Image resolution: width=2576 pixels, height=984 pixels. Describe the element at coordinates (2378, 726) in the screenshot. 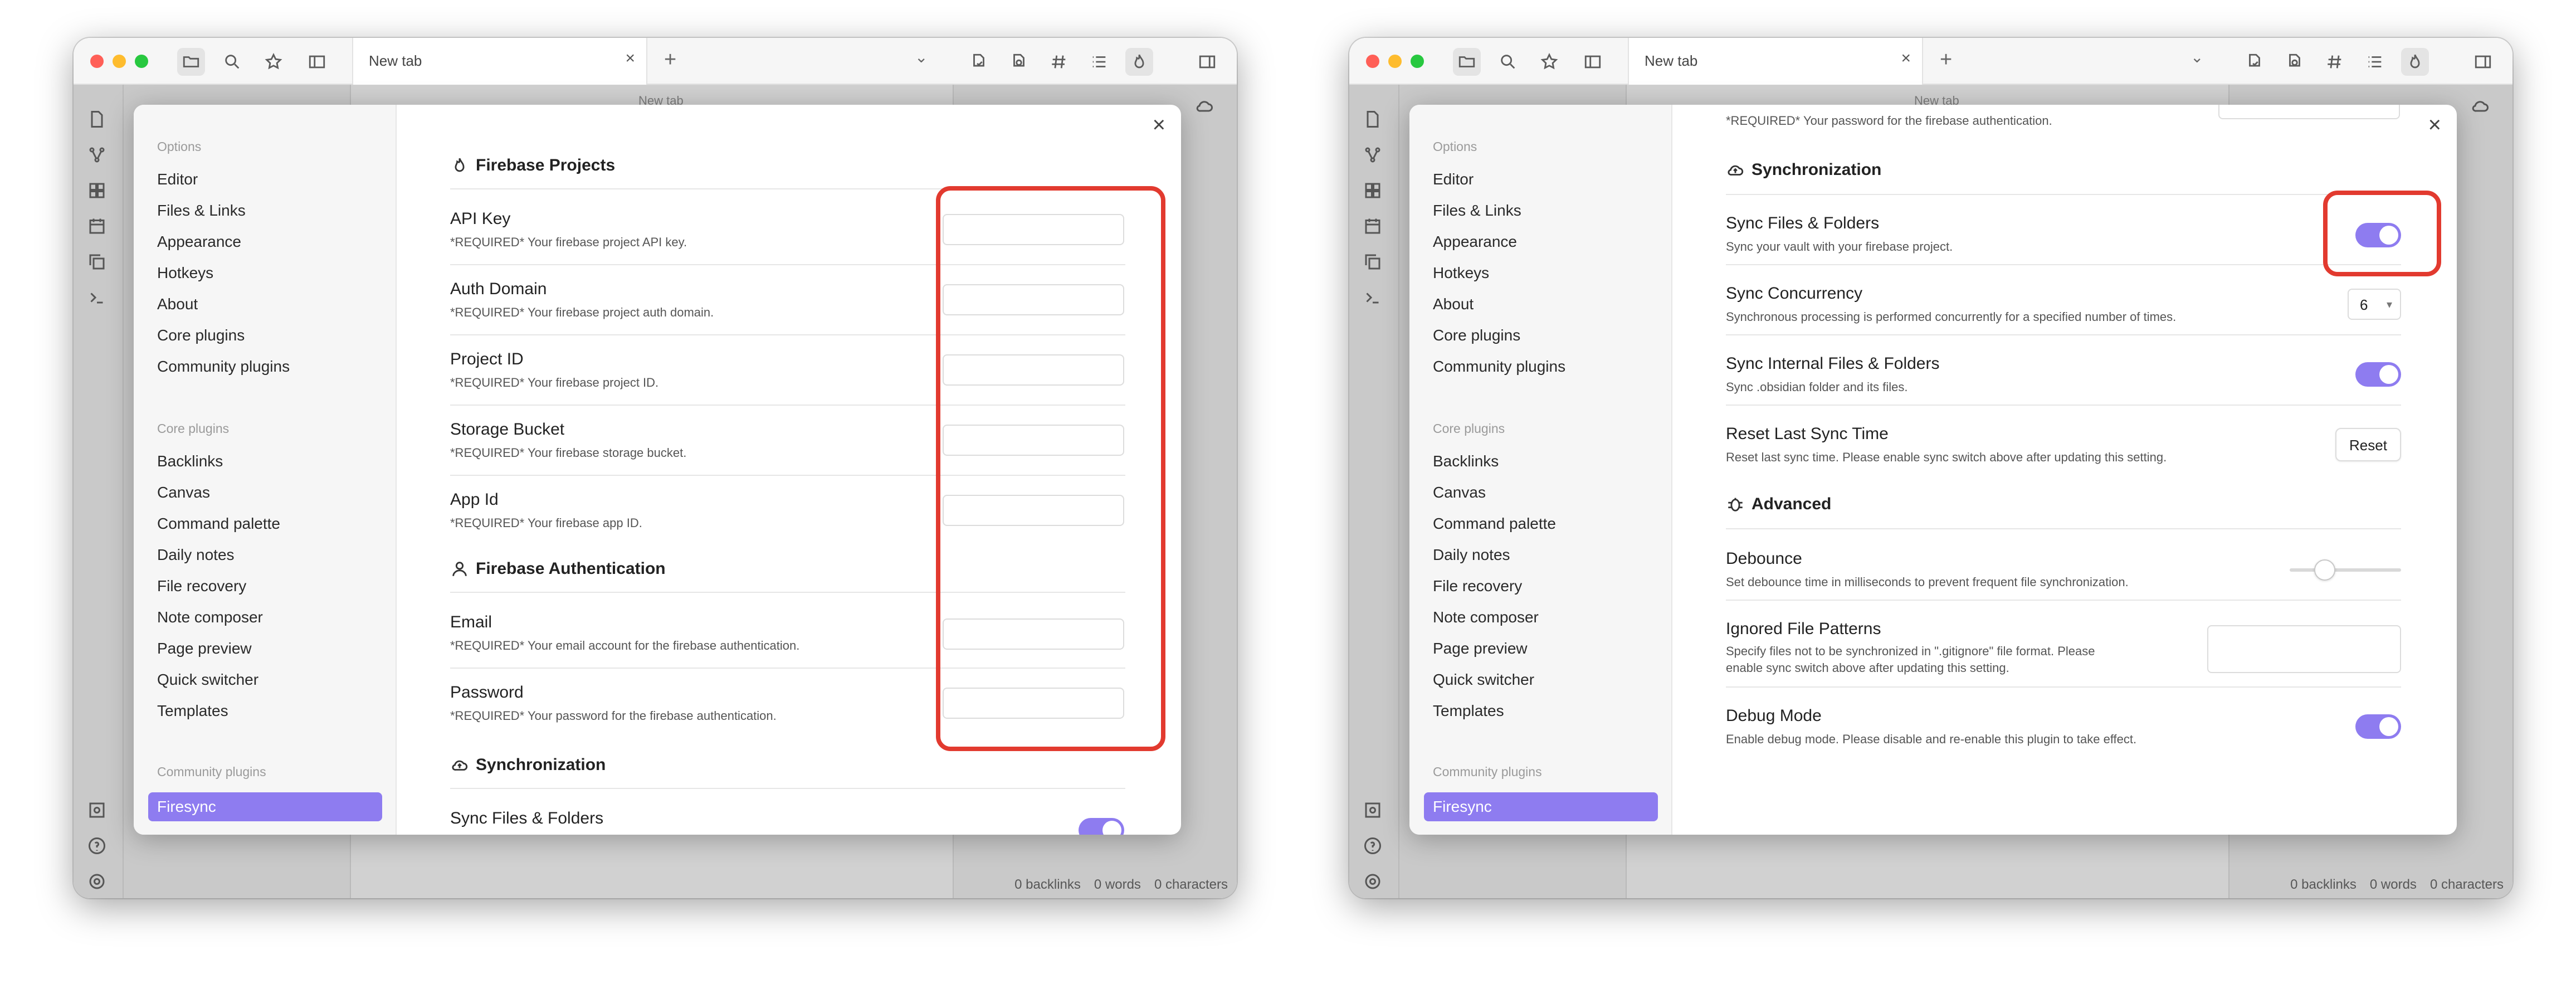

I see `debug-mode-toggle` at that location.